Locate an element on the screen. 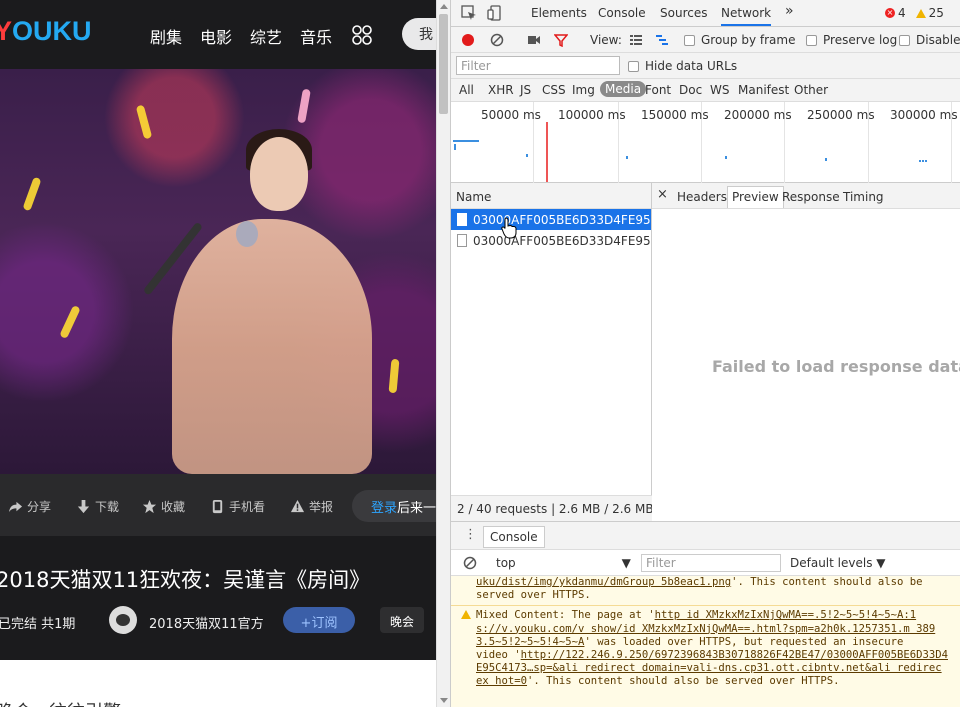 This screenshot has height=707, width=960. singer-figure is located at coordinates (272, 346).